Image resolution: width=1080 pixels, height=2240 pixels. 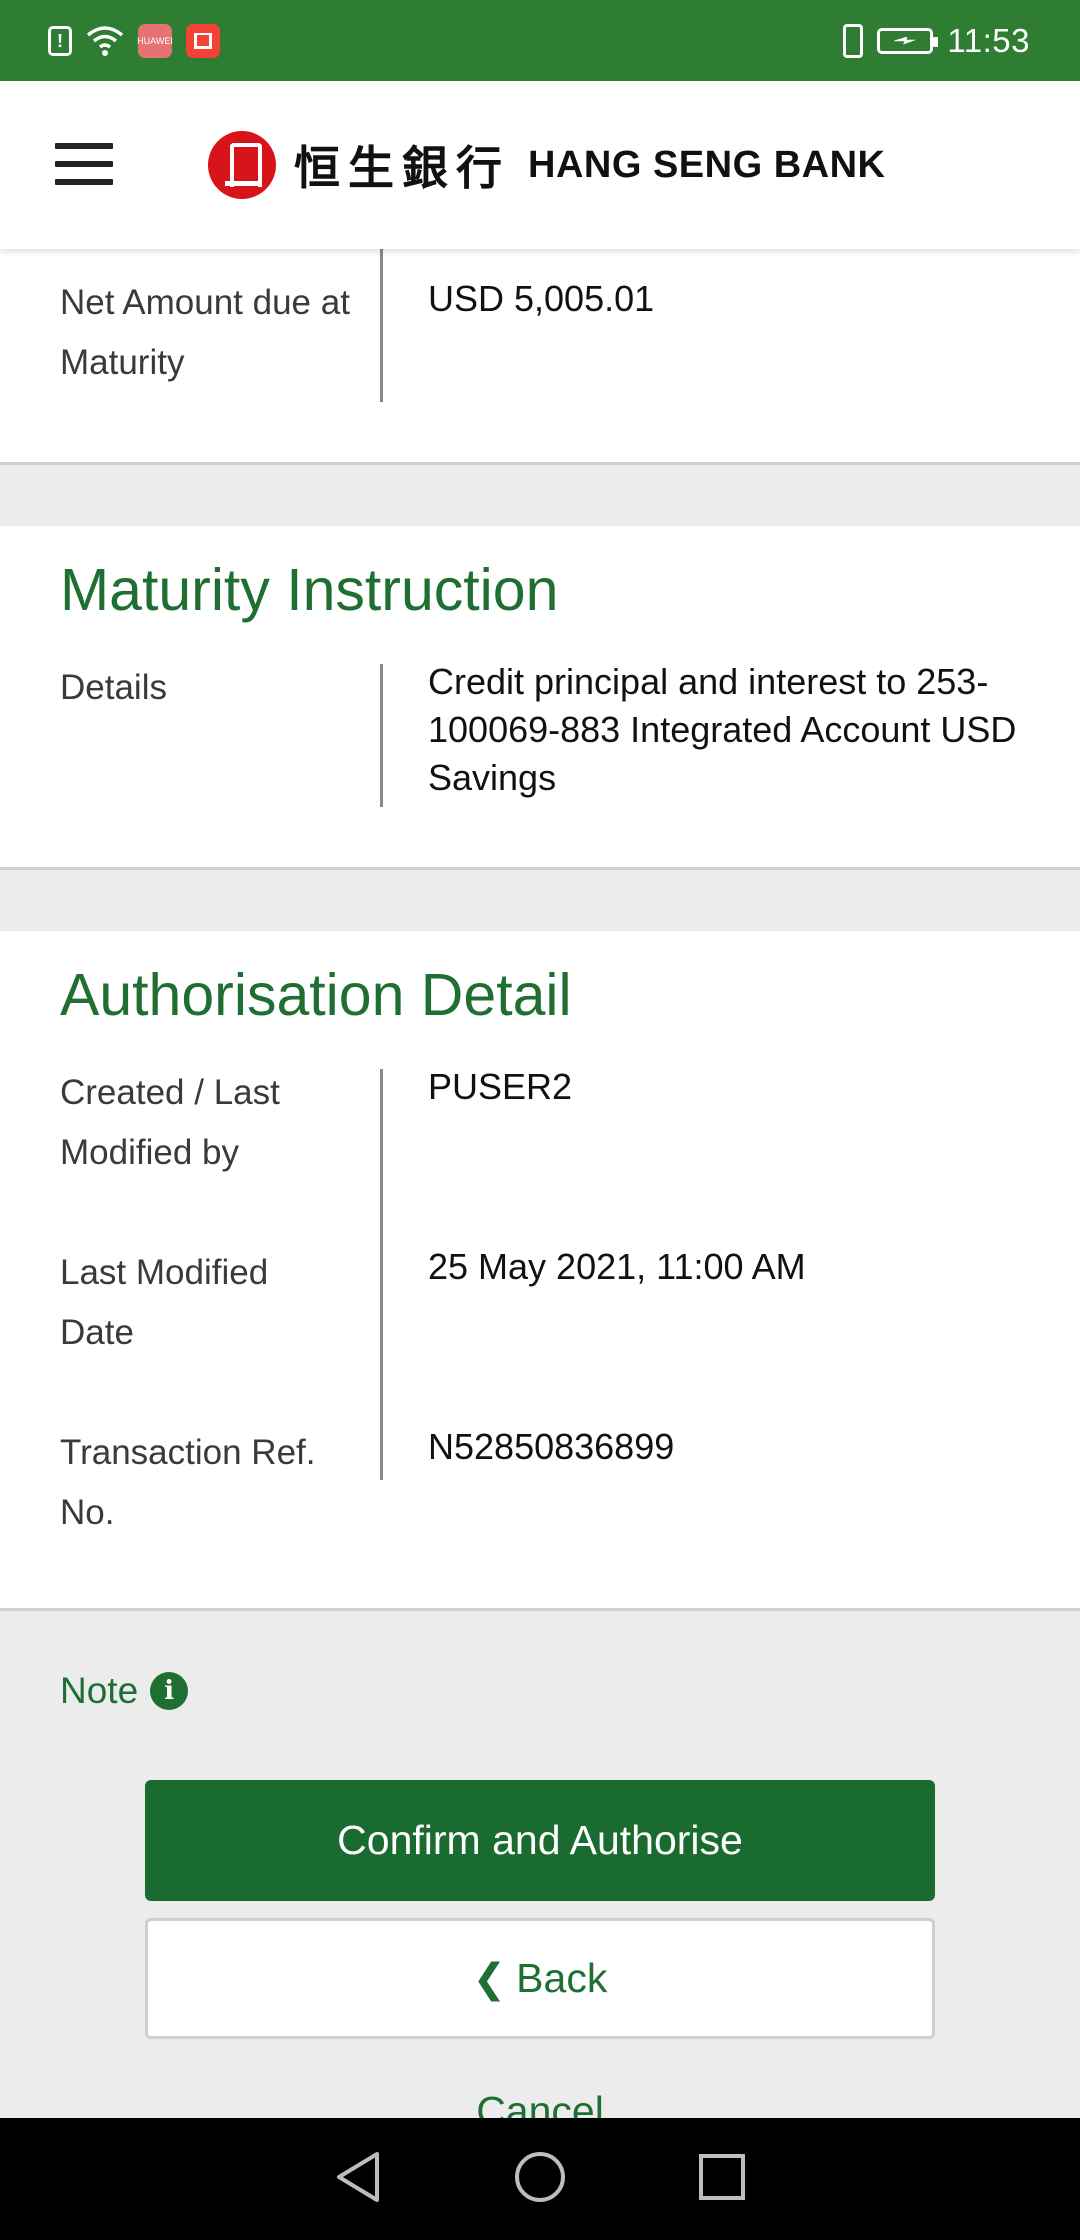 What do you see at coordinates (988, 40) in the screenshot?
I see `status-time: 11:53` at bounding box center [988, 40].